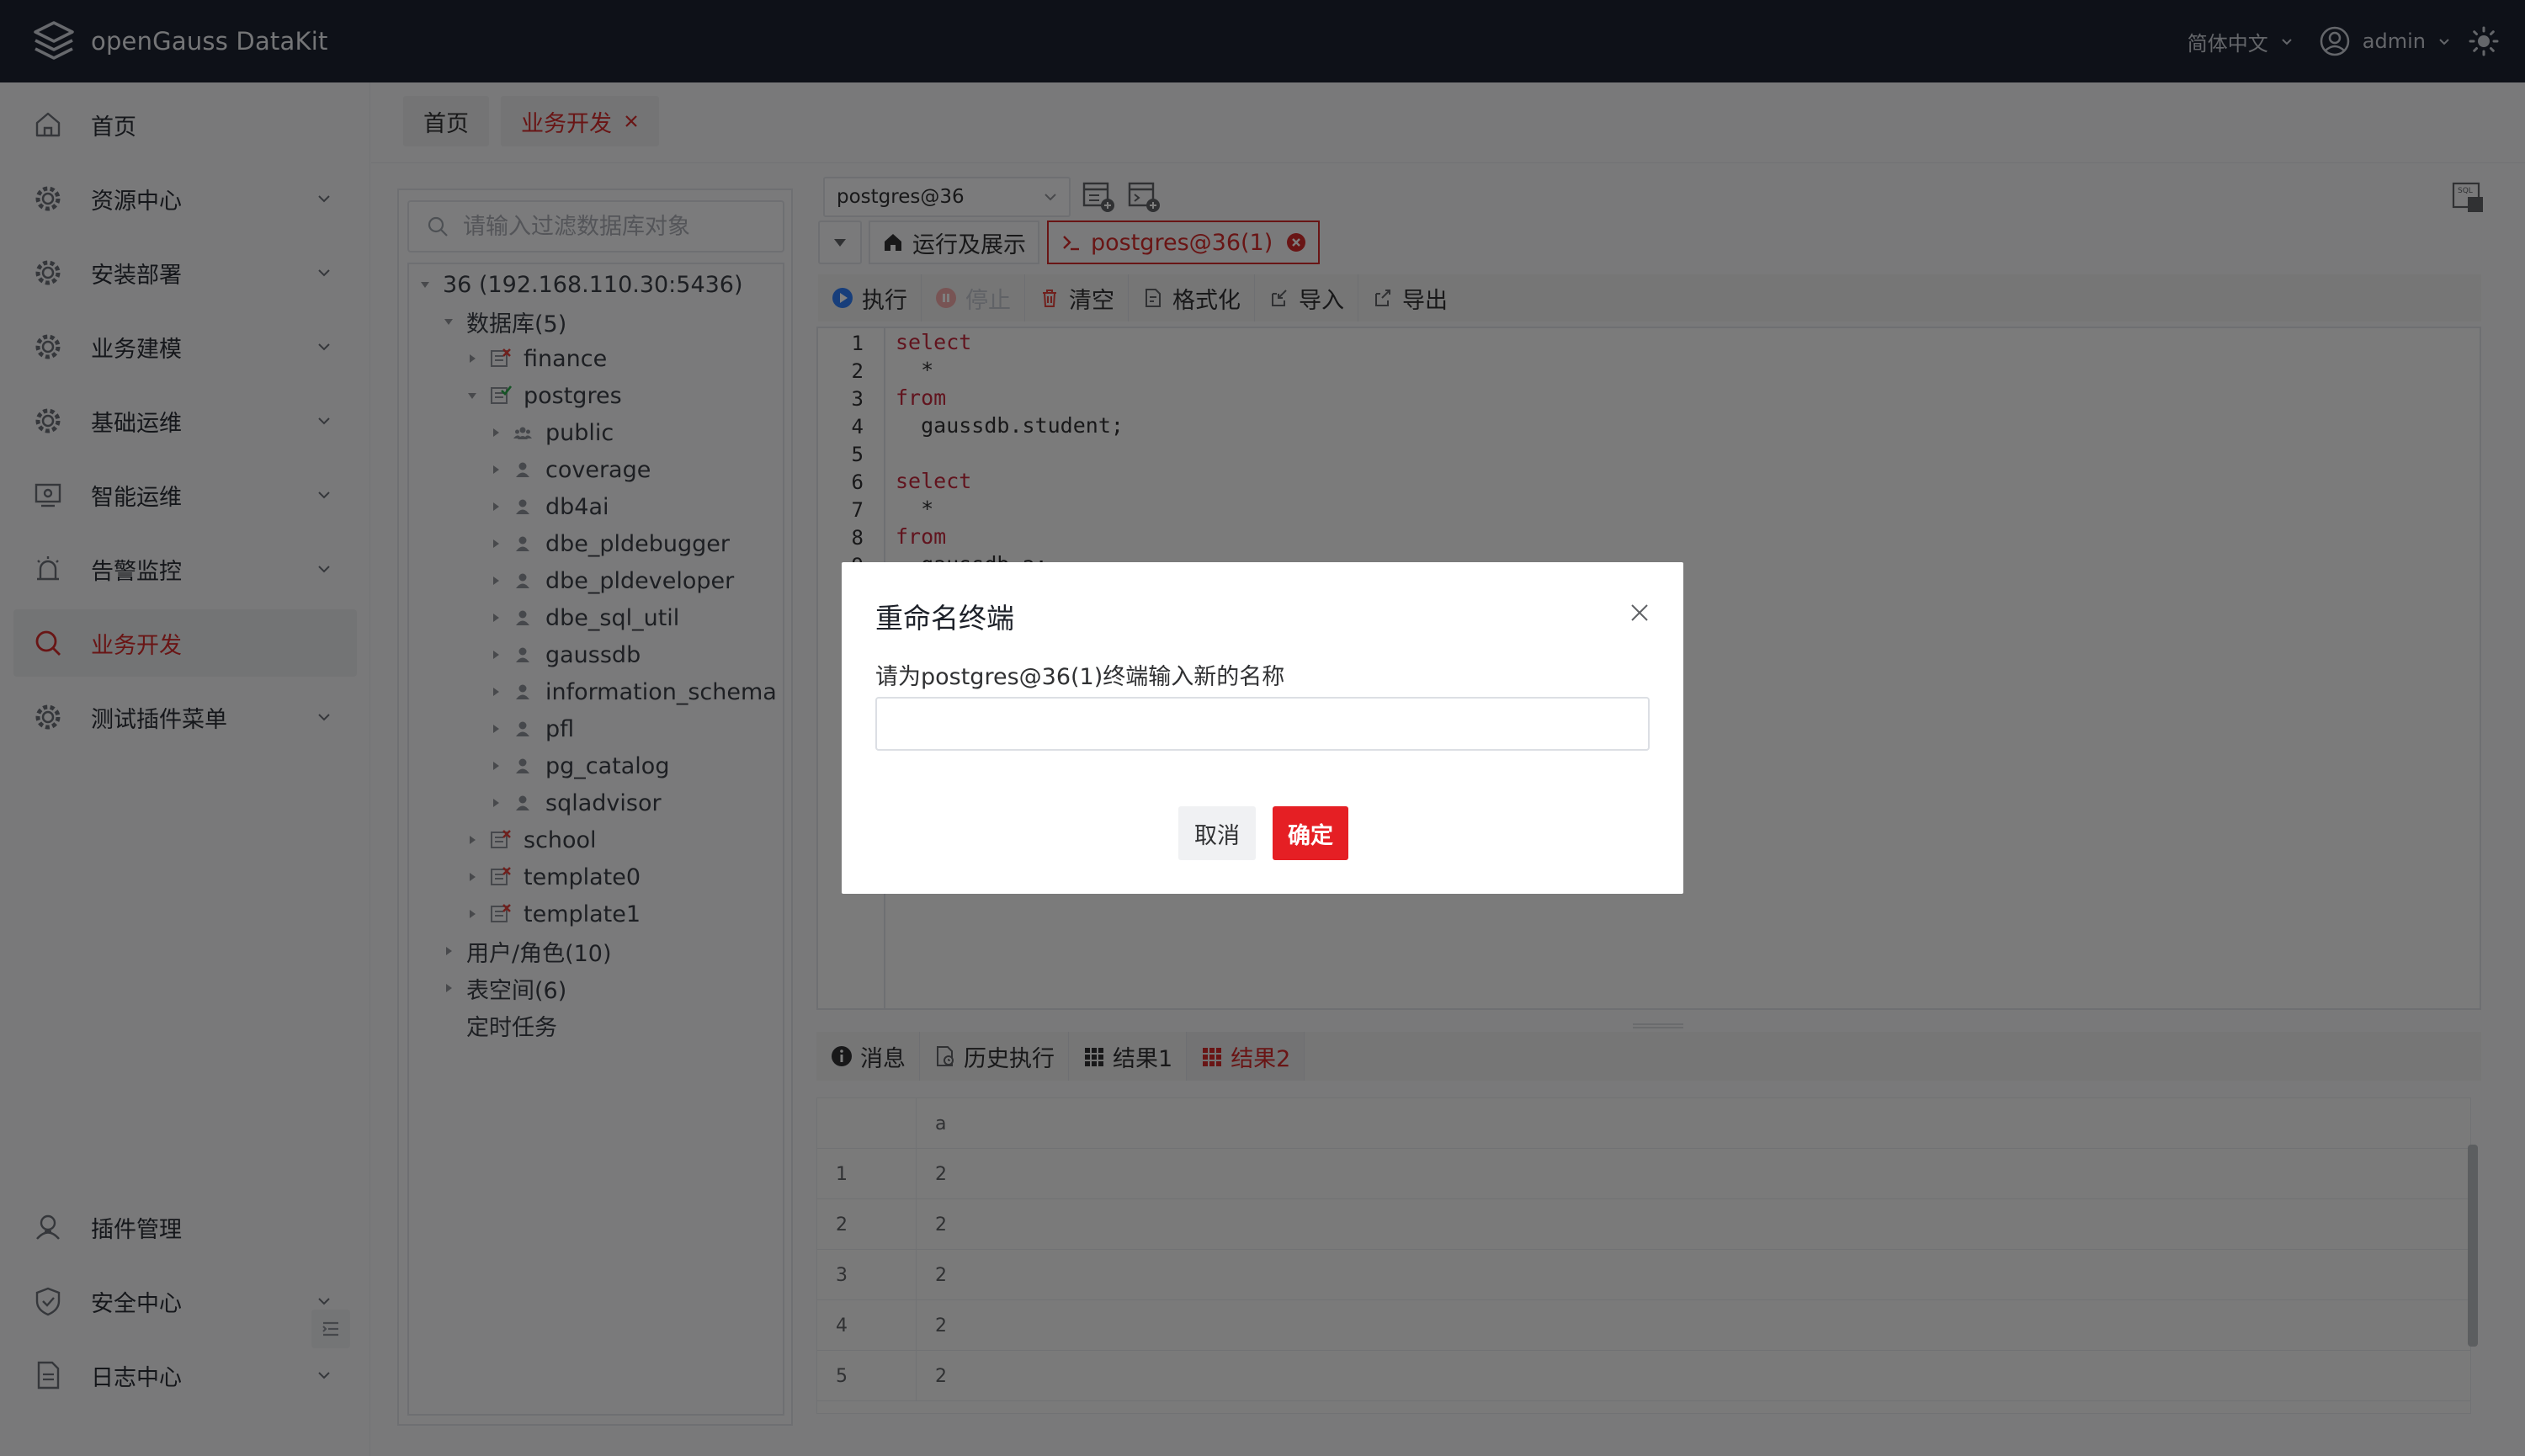  What do you see at coordinates (1217, 833) in the screenshot?
I see `cancel-button: 取消` at bounding box center [1217, 833].